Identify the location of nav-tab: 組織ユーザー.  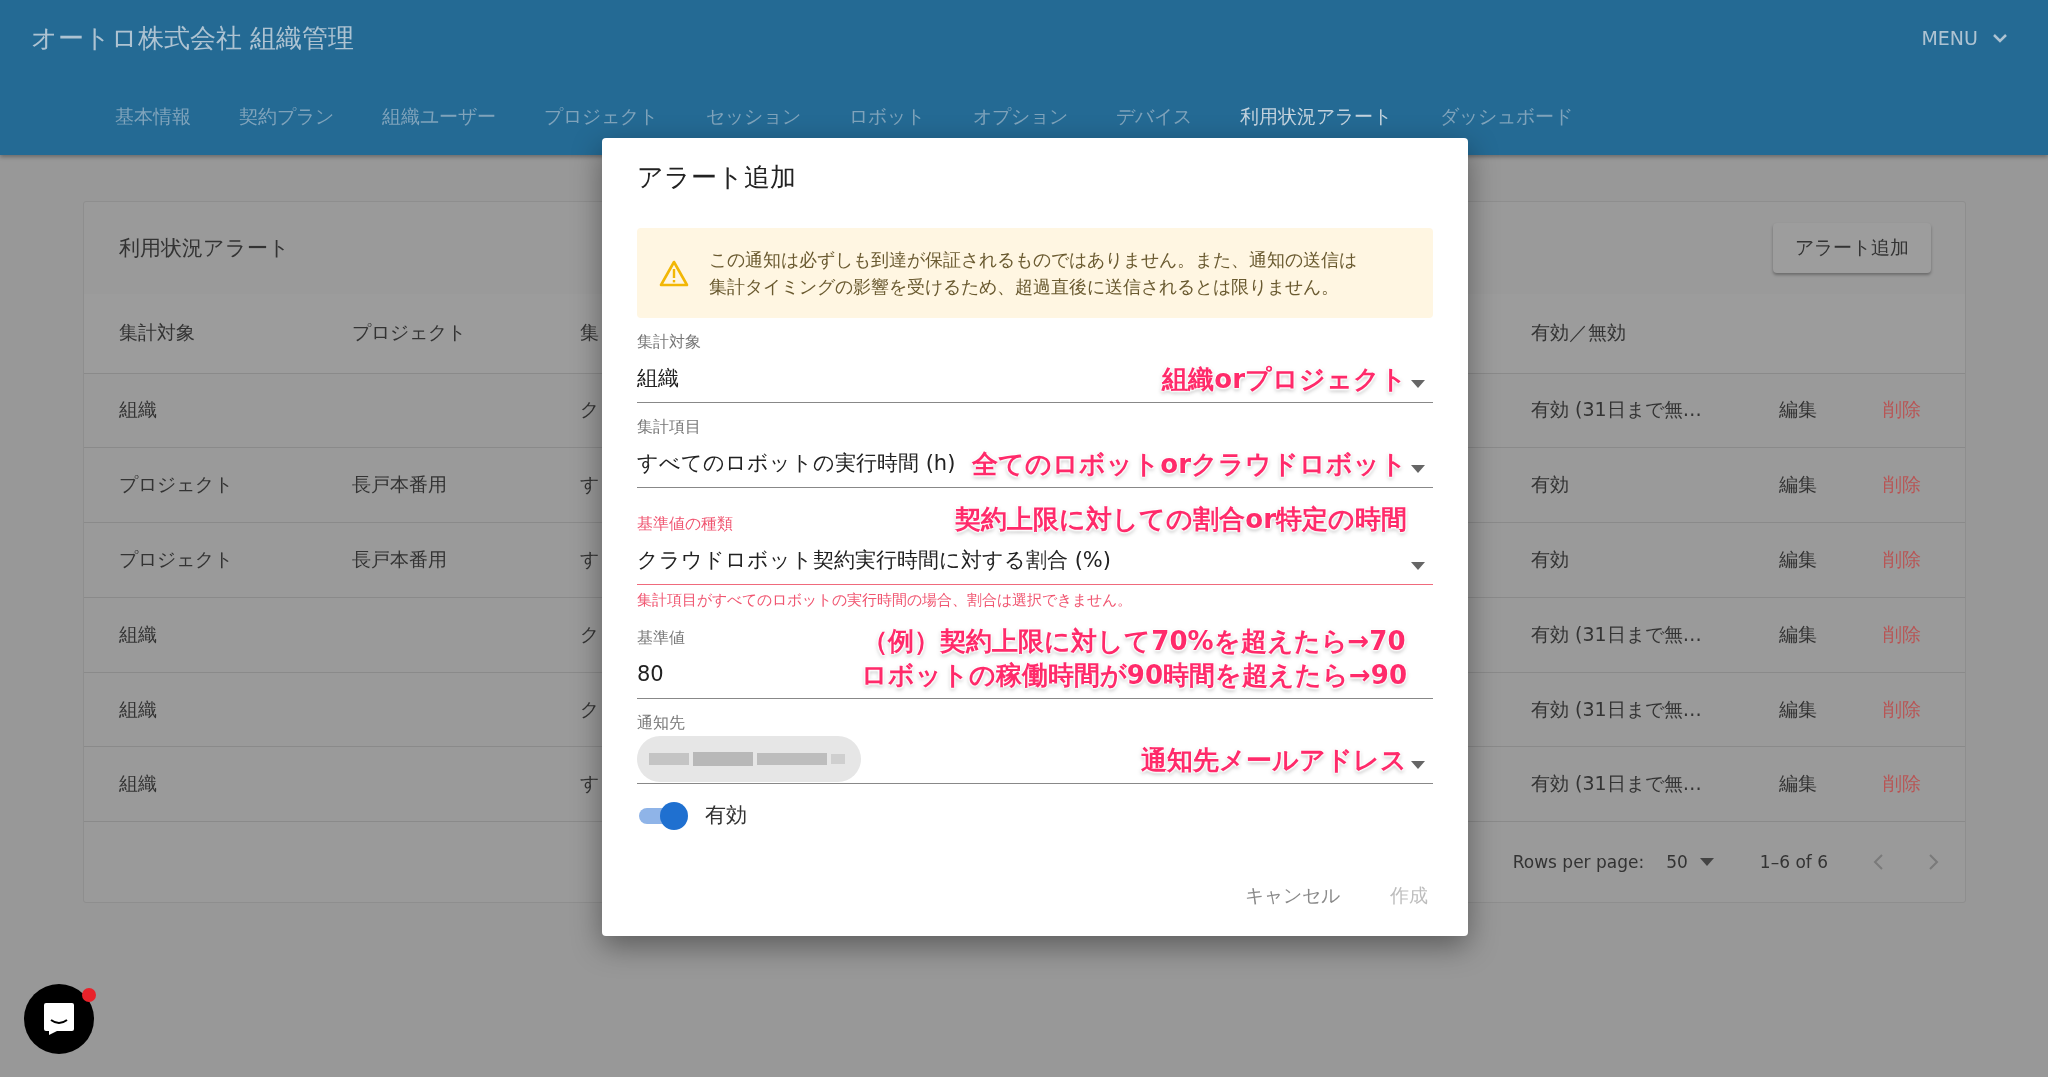
(439, 117).